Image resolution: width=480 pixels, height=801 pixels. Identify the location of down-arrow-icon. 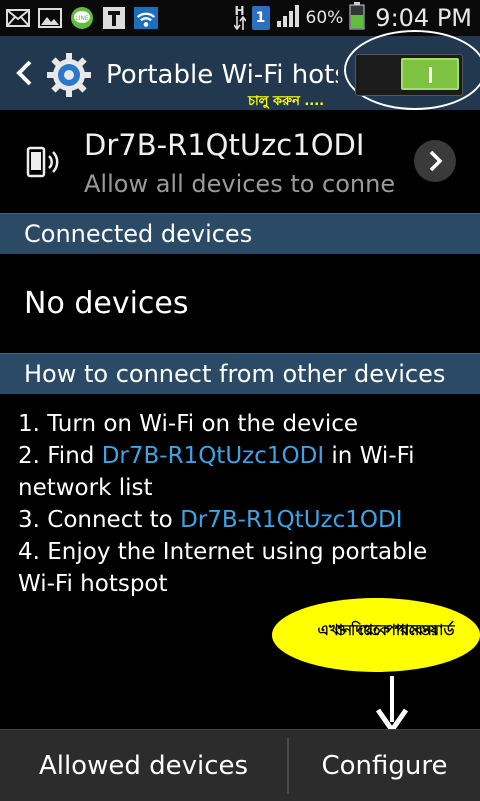
(392, 705).